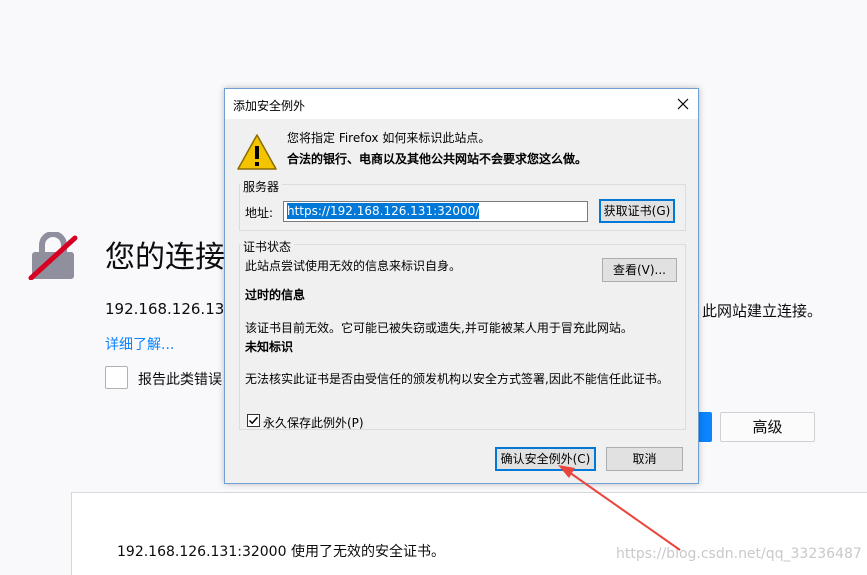 Image resolution: width=867 pixels, height=575 pixels. I want to click on address-input: https://192.168.126.131:32000/, so click(435, 211).